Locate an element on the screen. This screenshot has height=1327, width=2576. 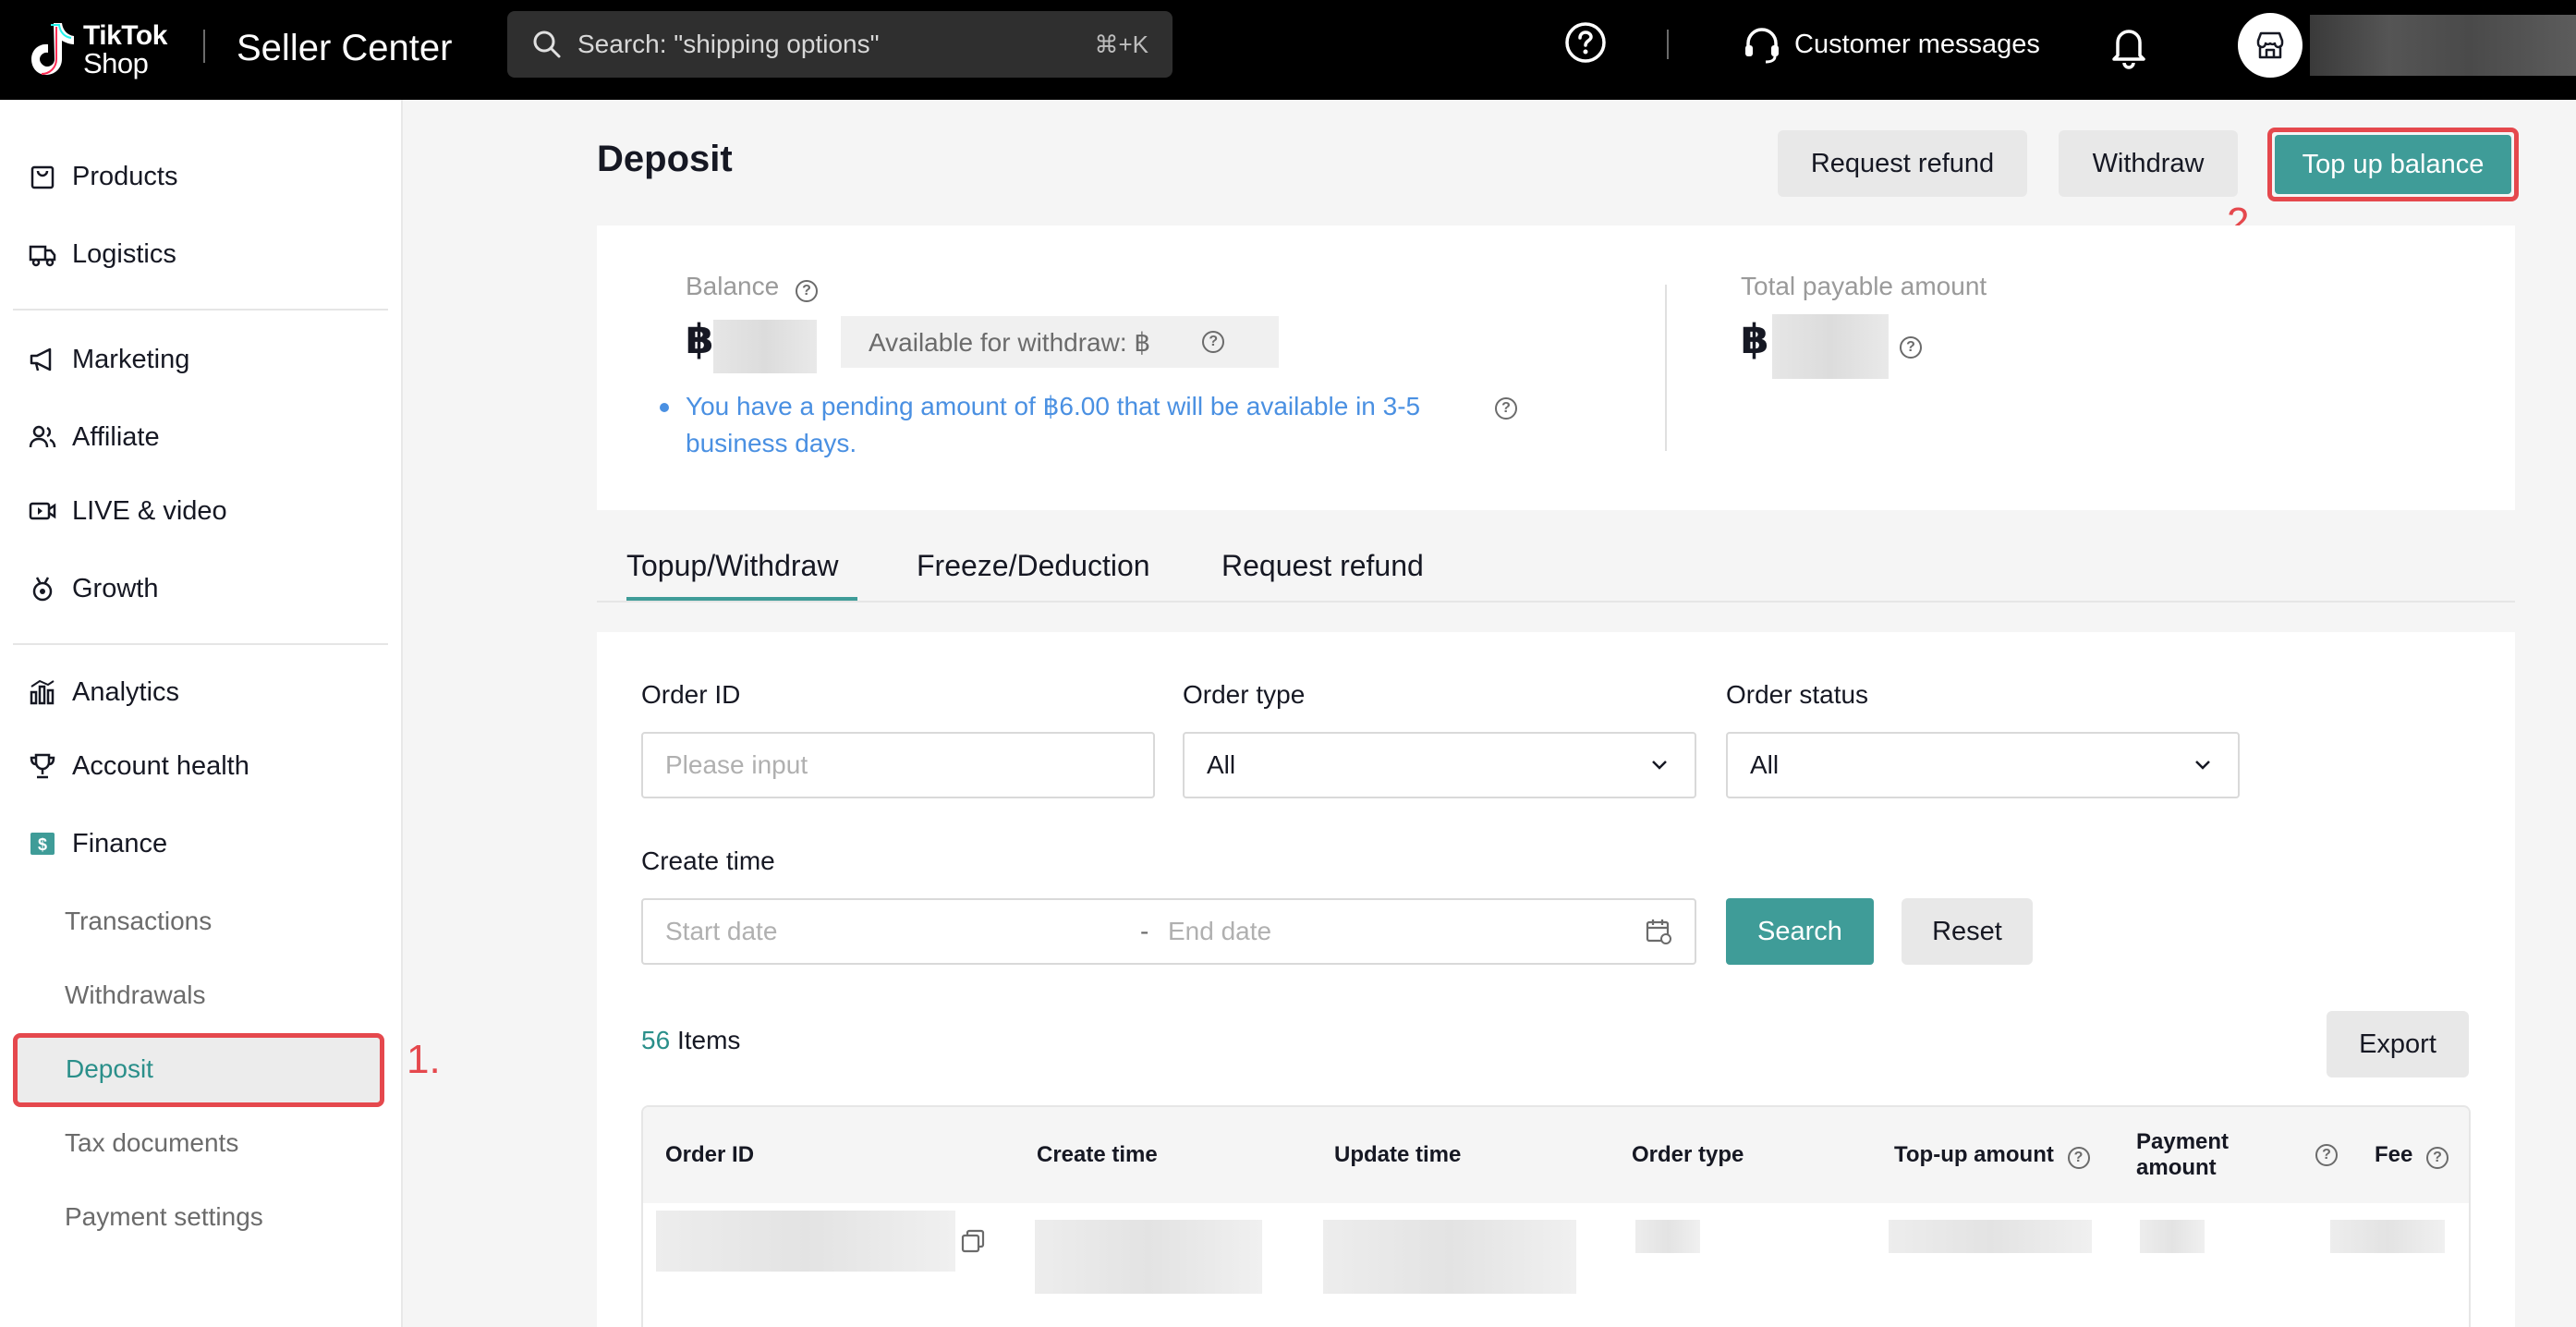
sidebar-item-label: Marketing is located at coordinates (131, 359).